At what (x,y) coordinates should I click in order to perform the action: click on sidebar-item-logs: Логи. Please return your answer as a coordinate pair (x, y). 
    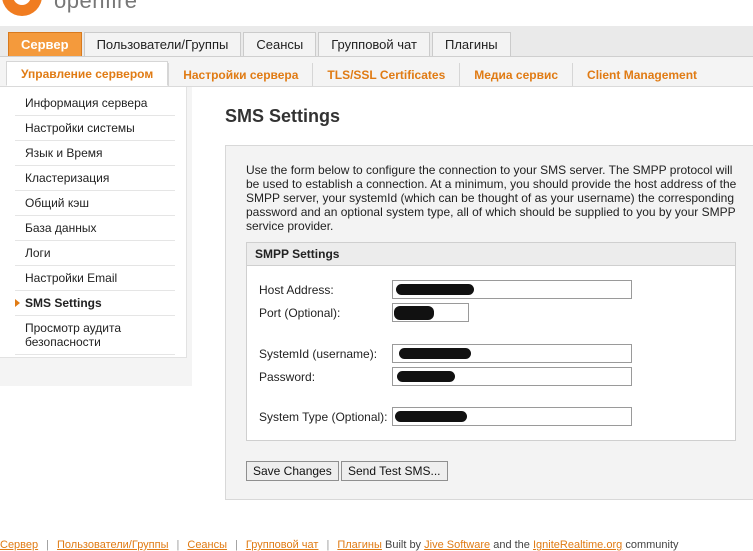
    Looking at the image, I should click on (95, 253).